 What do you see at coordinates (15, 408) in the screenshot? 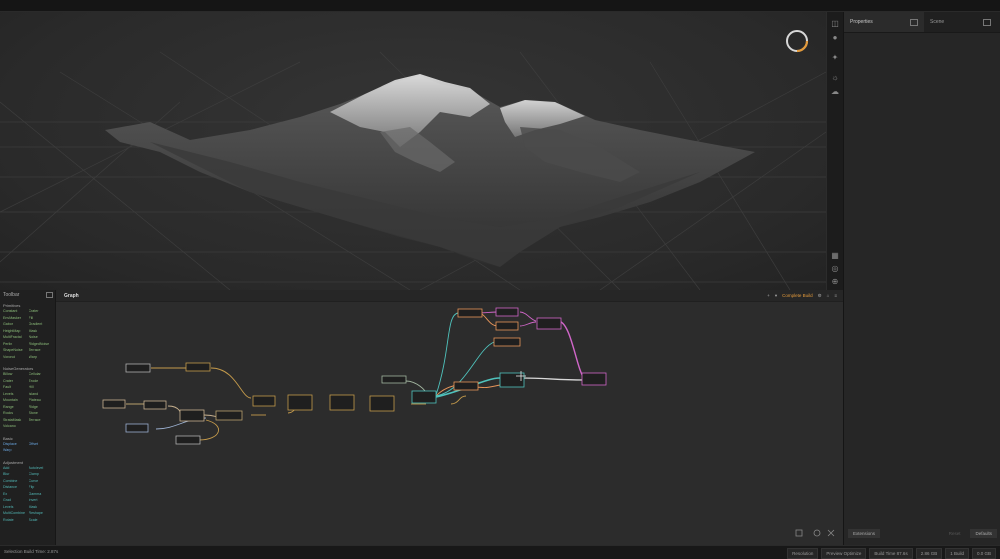
I see `library-item: Range` at bounding box center [15, 408].